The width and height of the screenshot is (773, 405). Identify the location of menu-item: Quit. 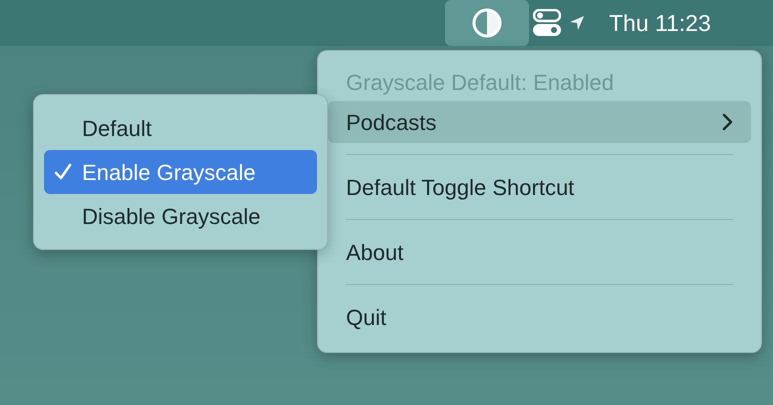
(539, 317).